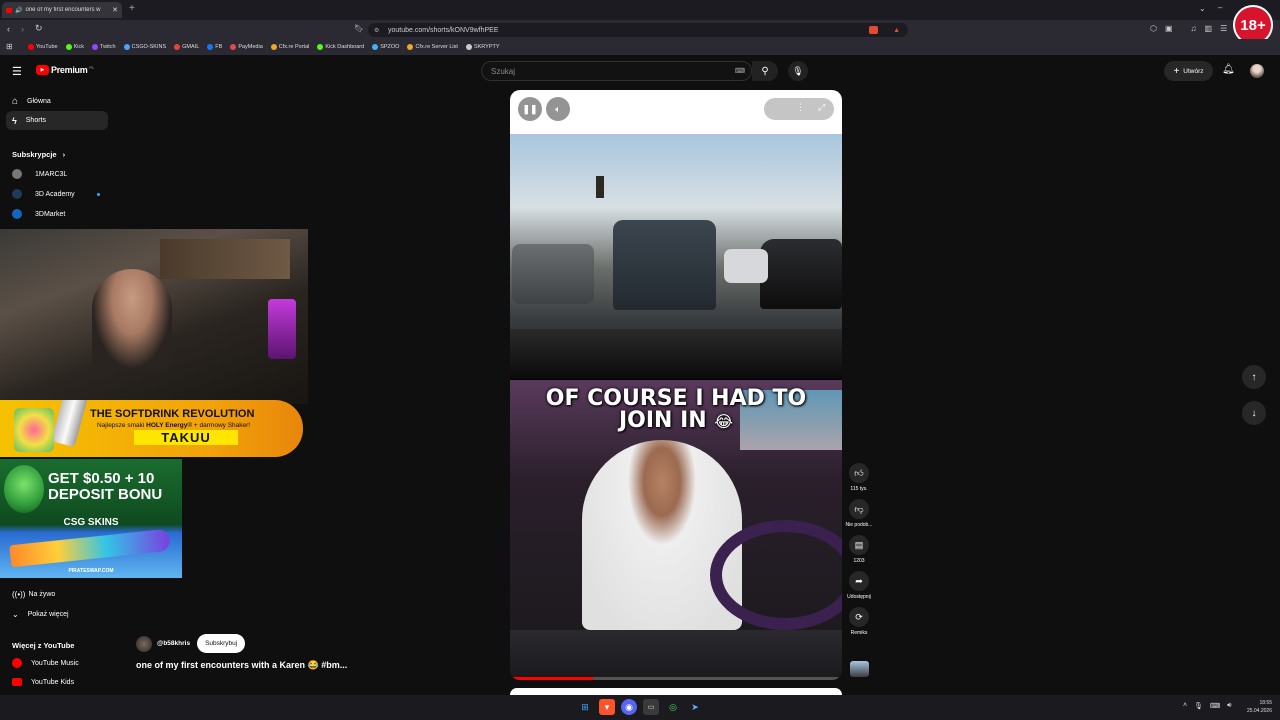  Describe the element at coordinates (219, 425) in the screenshot. I see `banner-subtitle-post: ® + darmowy Shaker!` at that location.